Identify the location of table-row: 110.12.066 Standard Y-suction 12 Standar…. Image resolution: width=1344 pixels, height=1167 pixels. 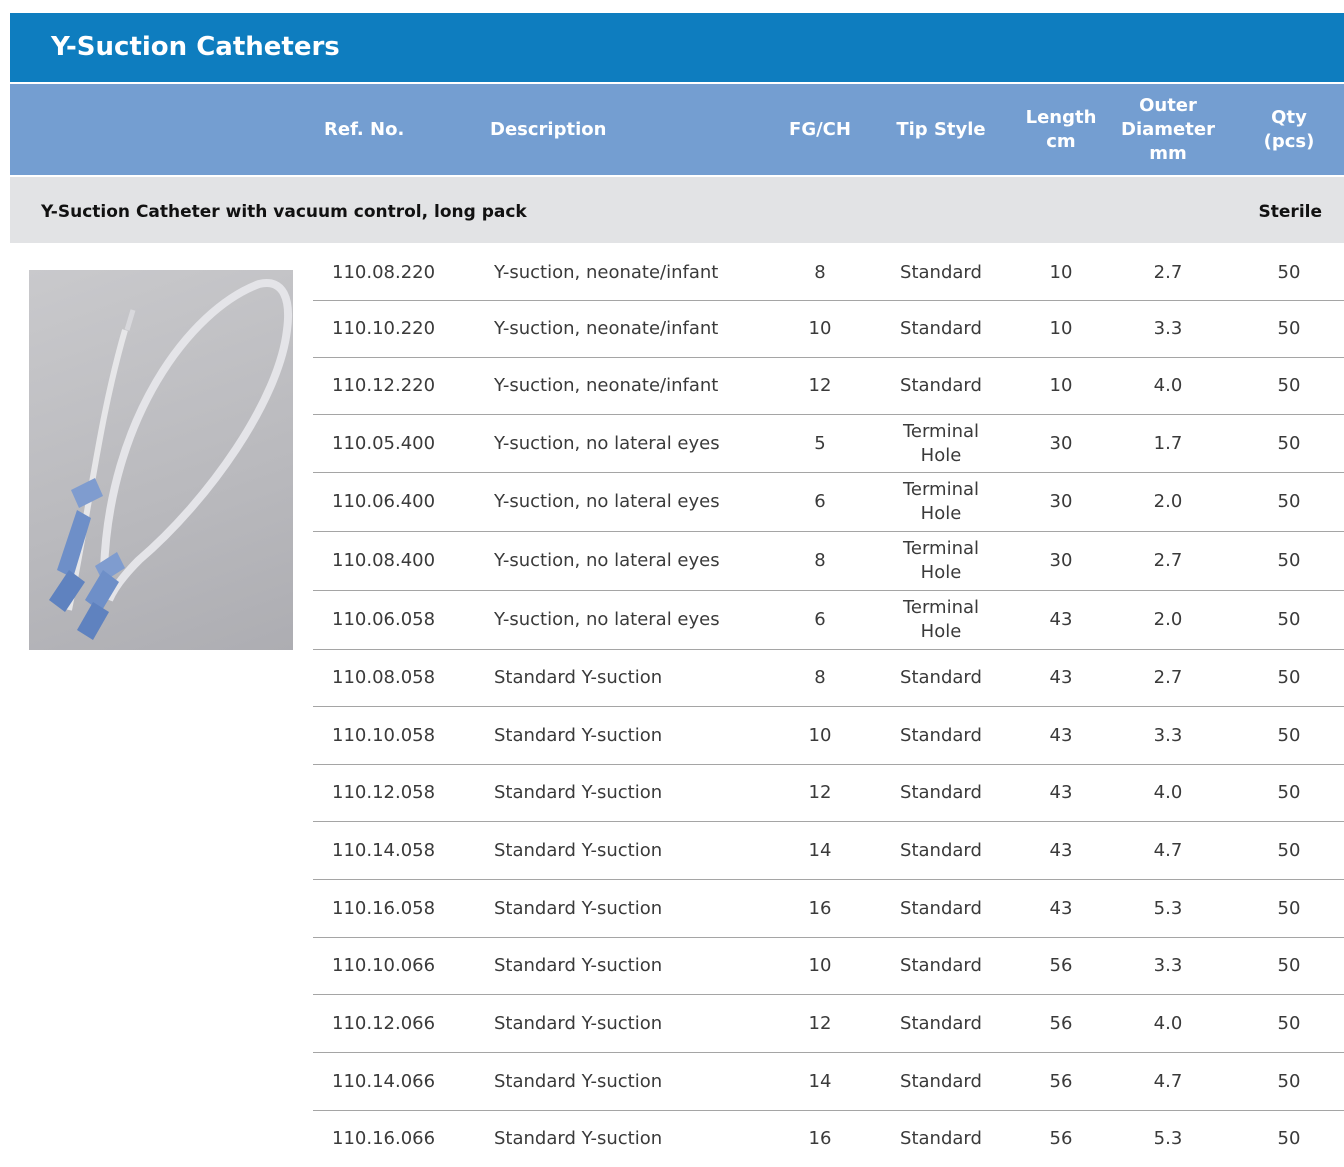
(828, 1024).